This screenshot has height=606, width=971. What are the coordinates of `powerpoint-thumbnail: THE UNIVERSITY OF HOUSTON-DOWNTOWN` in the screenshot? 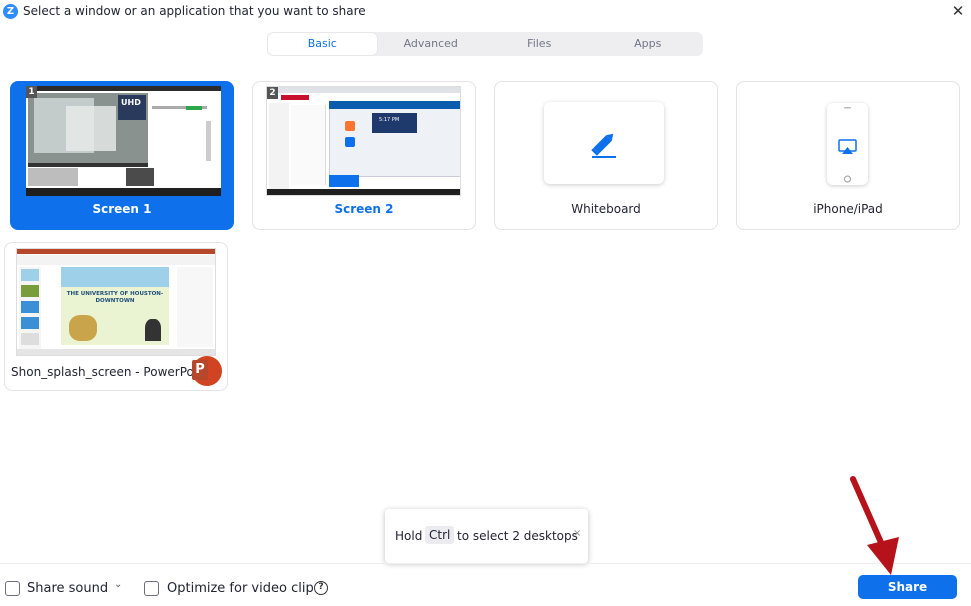 It's located at (116, 302).